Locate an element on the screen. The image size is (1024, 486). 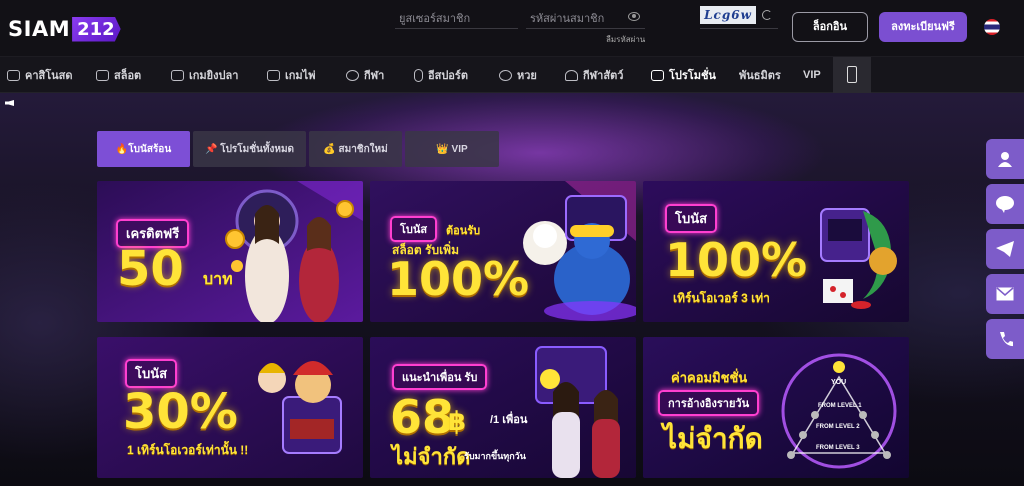
nav-label: สล็อต is located at coordinates (128, 76).